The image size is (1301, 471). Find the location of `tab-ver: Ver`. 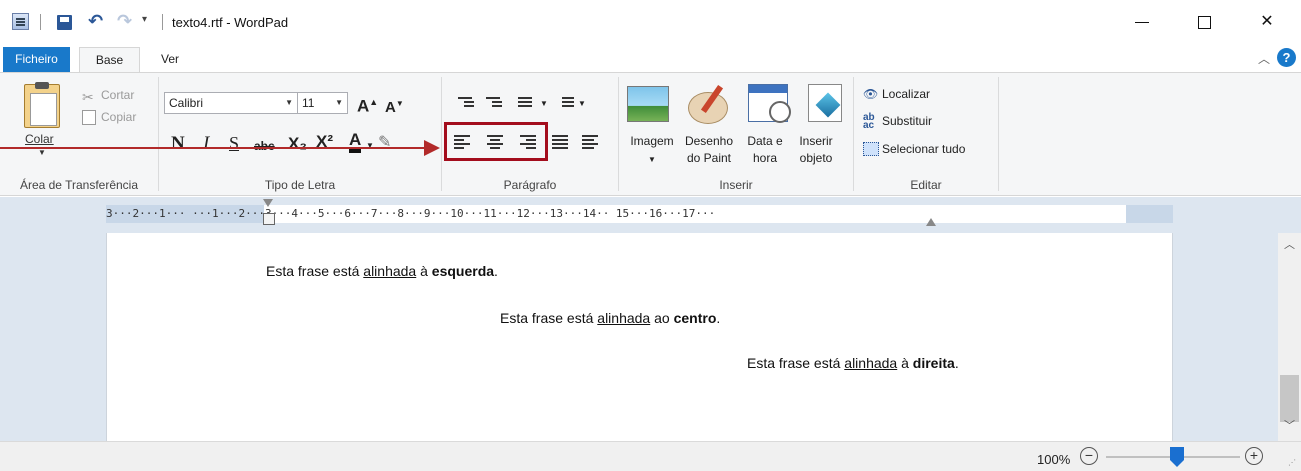

tab-ver: Ver is located at coordinates (170, 59).